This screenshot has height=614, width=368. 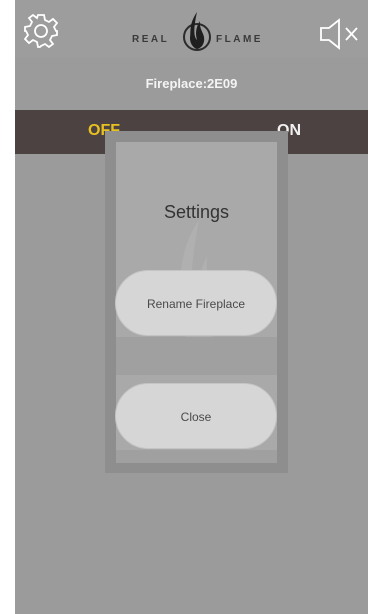 What do you see at coordinates (41, 31) in the screenshot?
I see `gear-icon` at bounding box center [41, 31].